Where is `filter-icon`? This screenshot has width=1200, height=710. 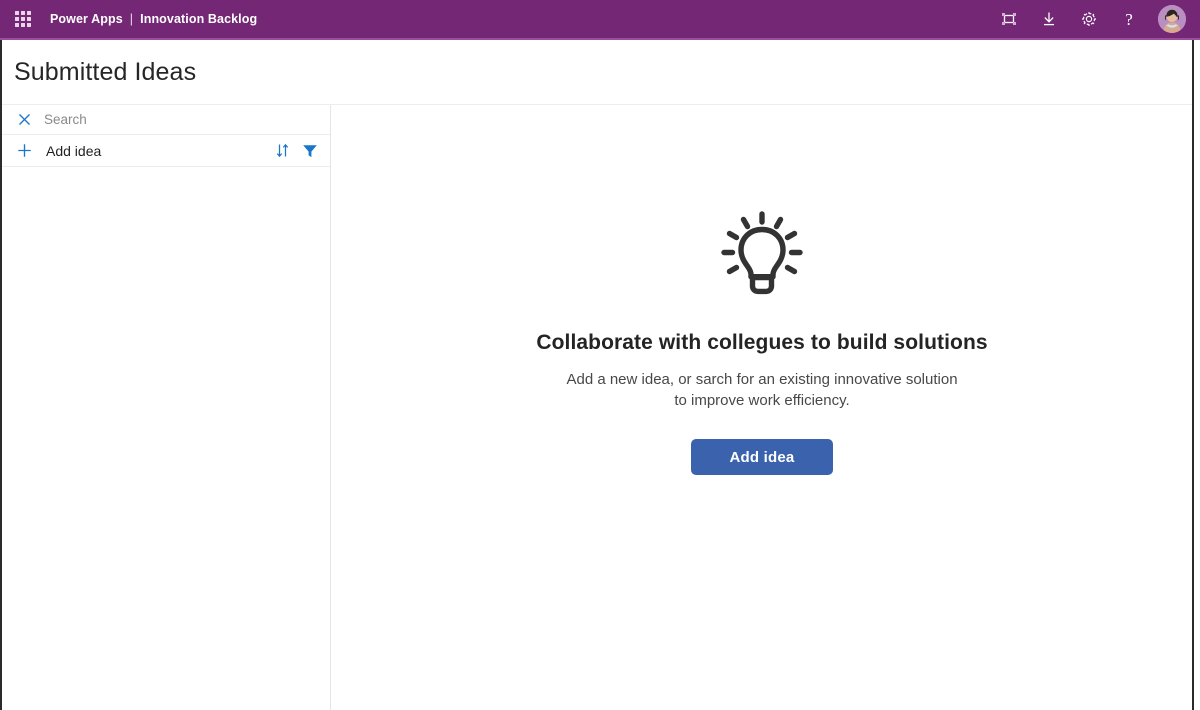 filter-icon is located at coordinates (310, 151).